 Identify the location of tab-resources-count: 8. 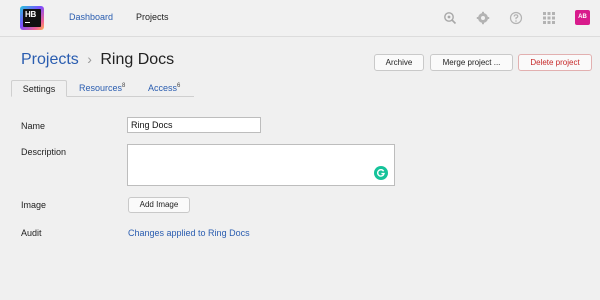
(124, 86).